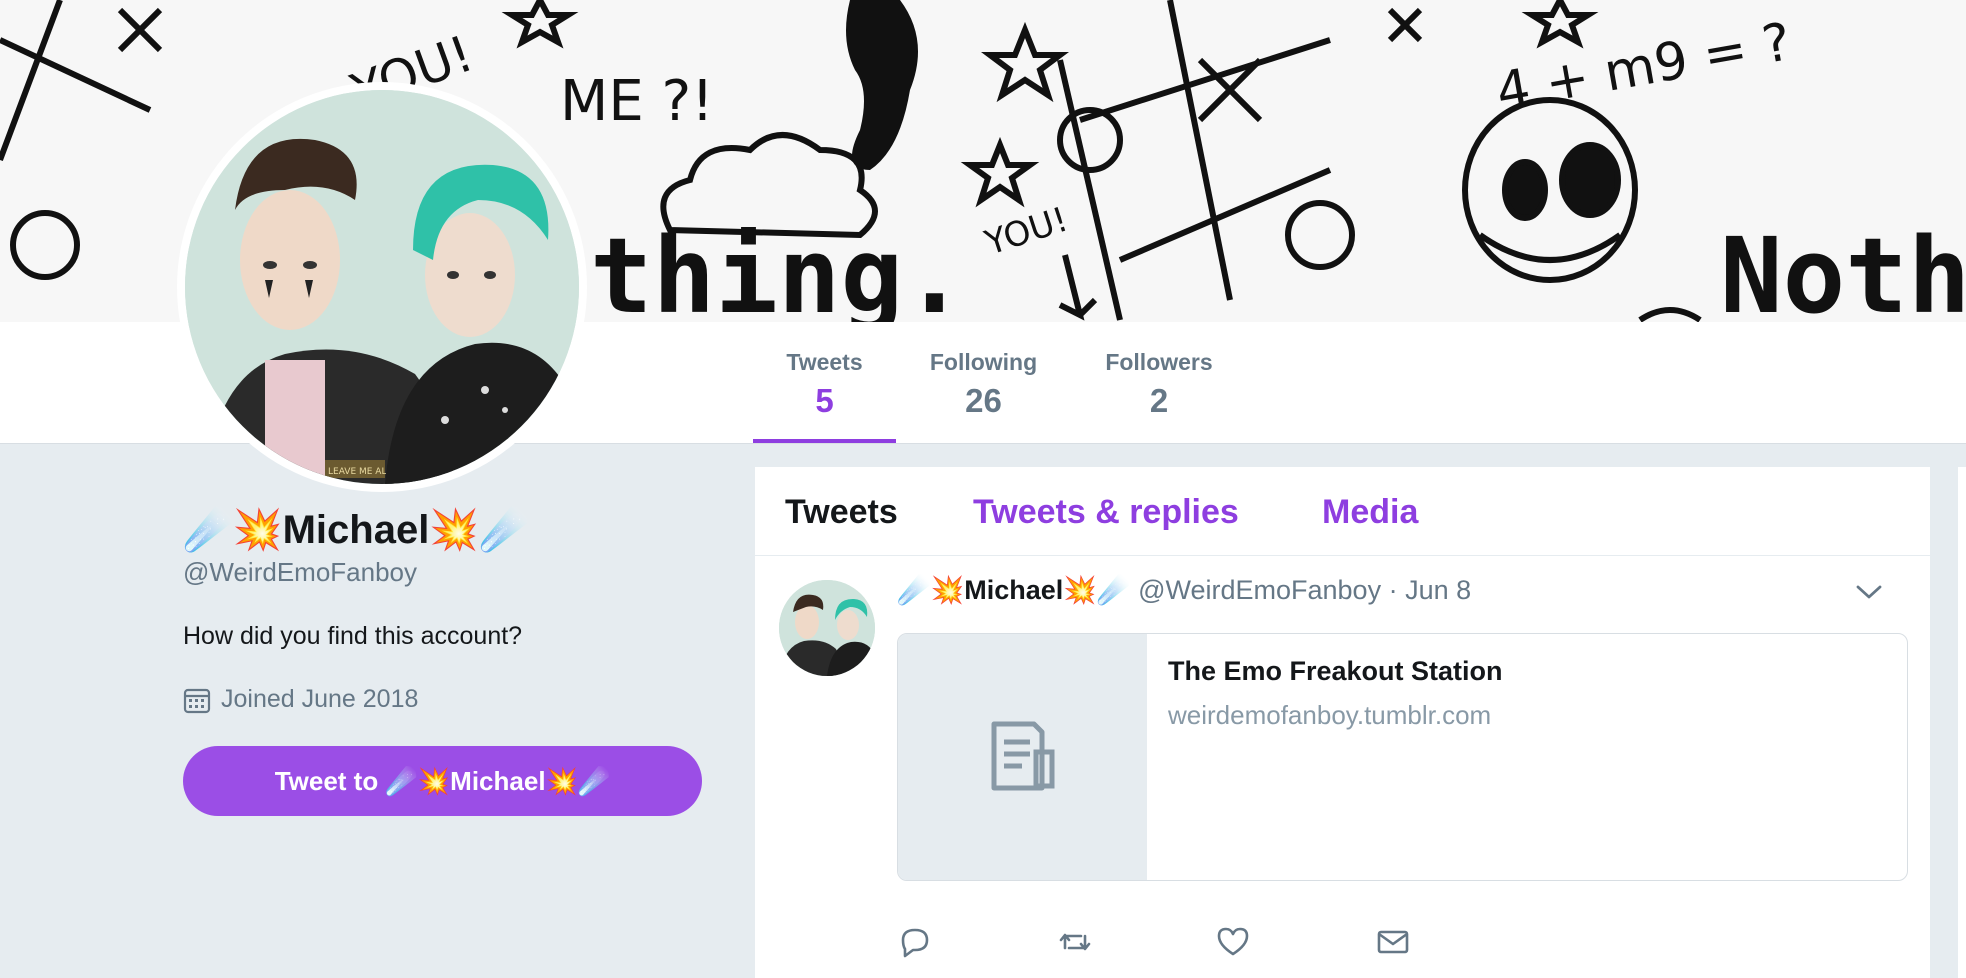  What do you see at coordinates (841, 512) in the screenshot?
I see `tab-tweets: Tweets` at bounding box center [841, 512].